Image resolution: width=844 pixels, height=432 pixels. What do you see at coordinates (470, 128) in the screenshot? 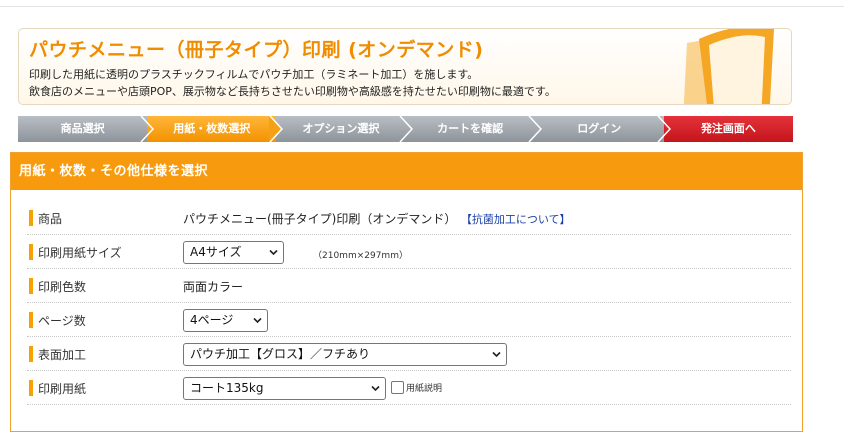
I see `step-label: カートを確認` at bounding box center [470, 128].